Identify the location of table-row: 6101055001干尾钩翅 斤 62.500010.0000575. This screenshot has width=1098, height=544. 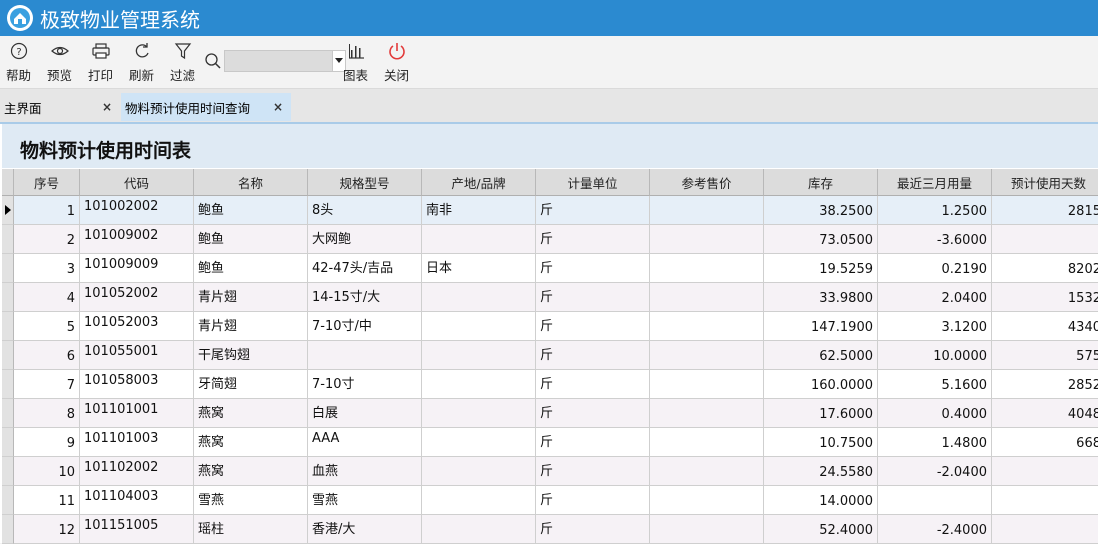
(550, 355).